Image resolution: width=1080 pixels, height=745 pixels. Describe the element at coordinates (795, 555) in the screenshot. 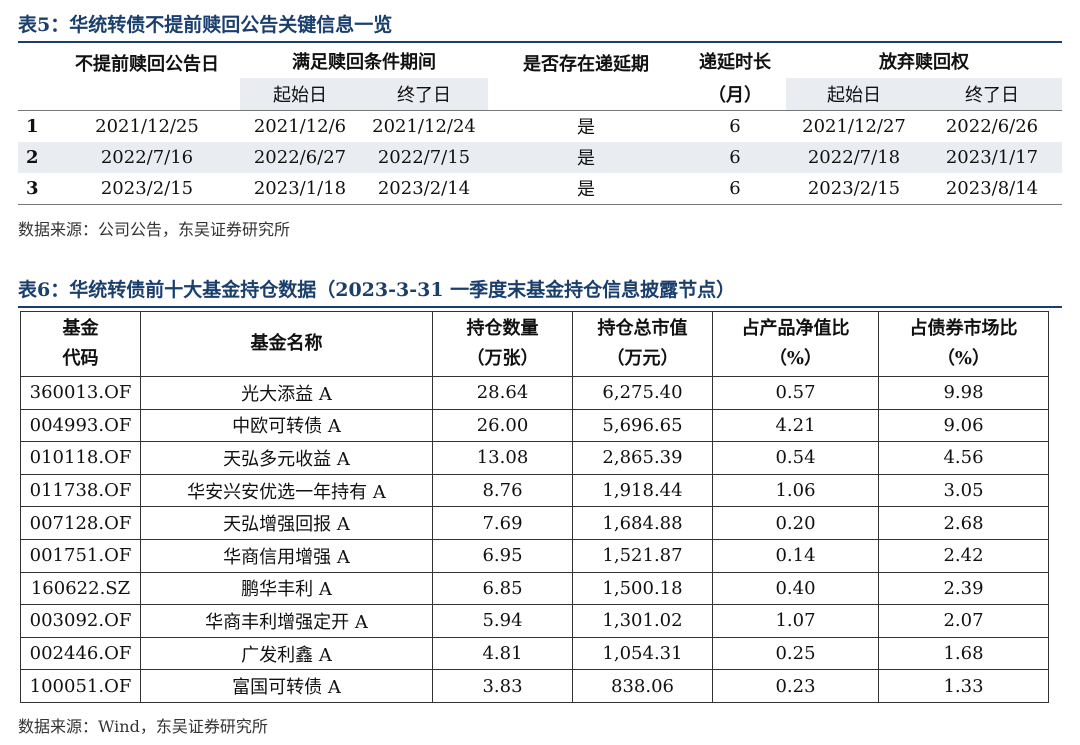

I see `nav-ratio: 0.14` at that location.